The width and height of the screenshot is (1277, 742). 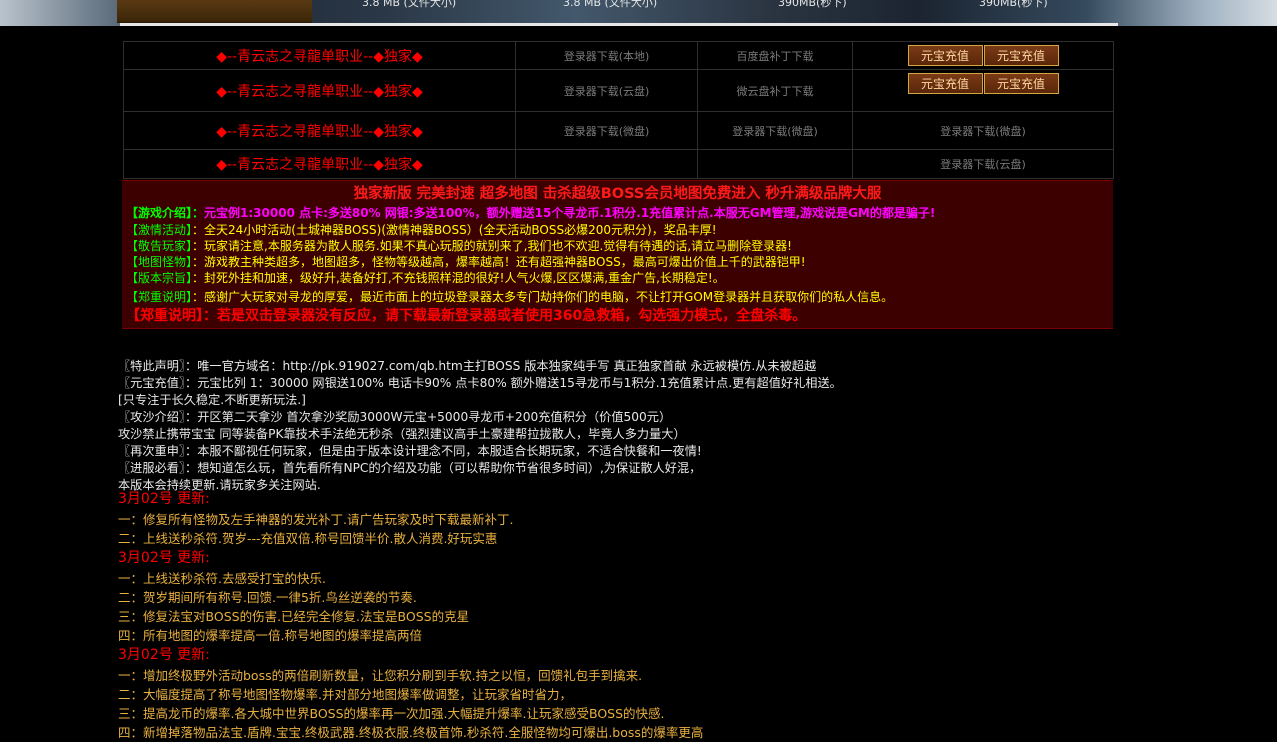 What do you see at coordinates (219, 485) in the screenshot?
I see `notice-line: 本版本会持续更新.请玩家多关注网站.` at bounding box center [219, 485].